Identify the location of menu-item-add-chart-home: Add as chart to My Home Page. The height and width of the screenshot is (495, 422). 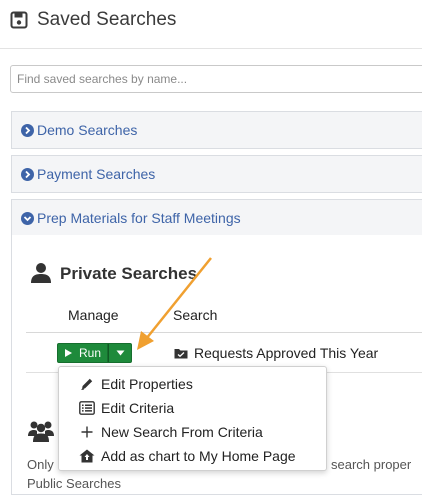
(192, 456).